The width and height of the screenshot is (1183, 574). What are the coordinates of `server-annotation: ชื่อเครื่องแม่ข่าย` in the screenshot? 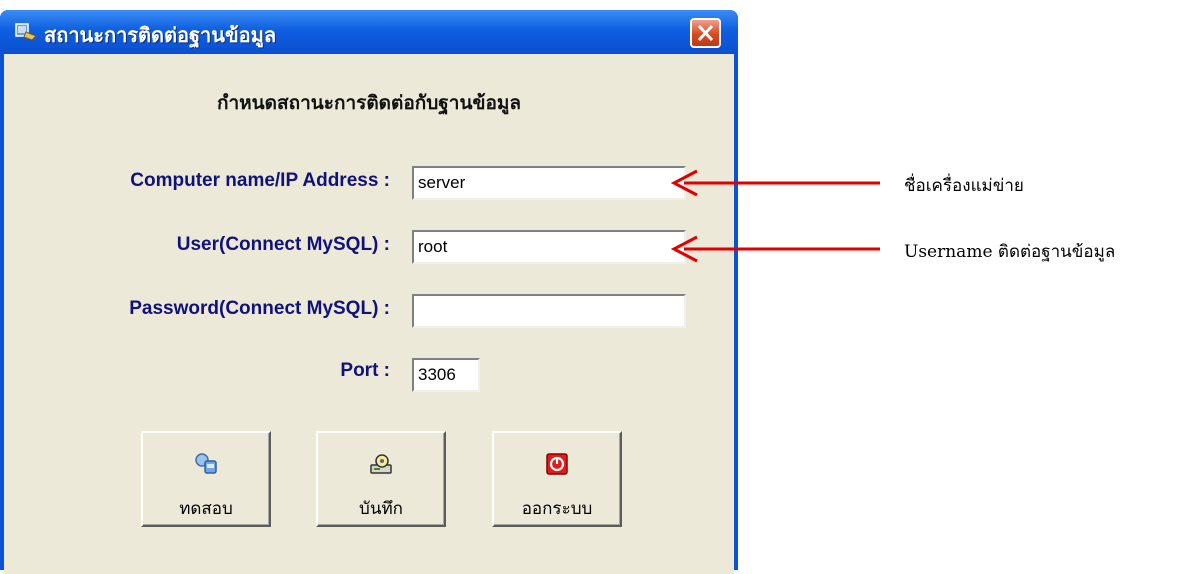 It's located at (964, 186).